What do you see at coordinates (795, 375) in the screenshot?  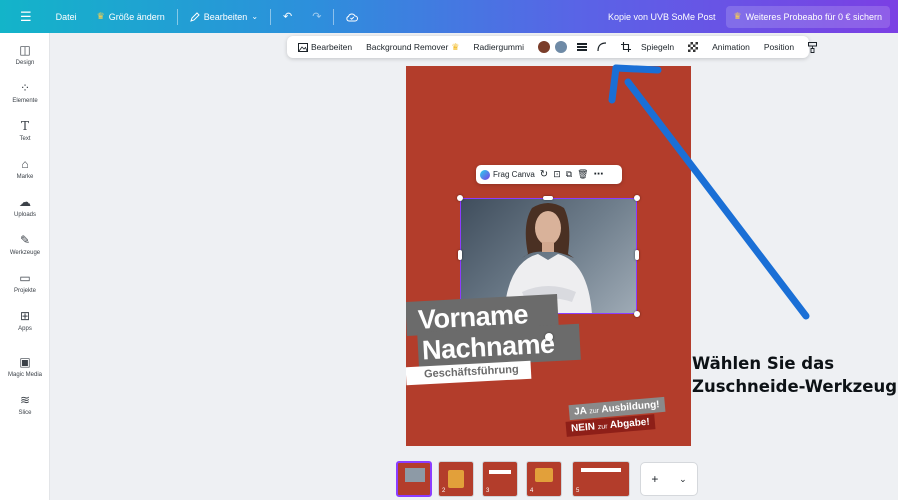 I see `tutorial-caption: Wählen Sie das Zuschneide-Werkzeug` at bounding box center [795, 375].